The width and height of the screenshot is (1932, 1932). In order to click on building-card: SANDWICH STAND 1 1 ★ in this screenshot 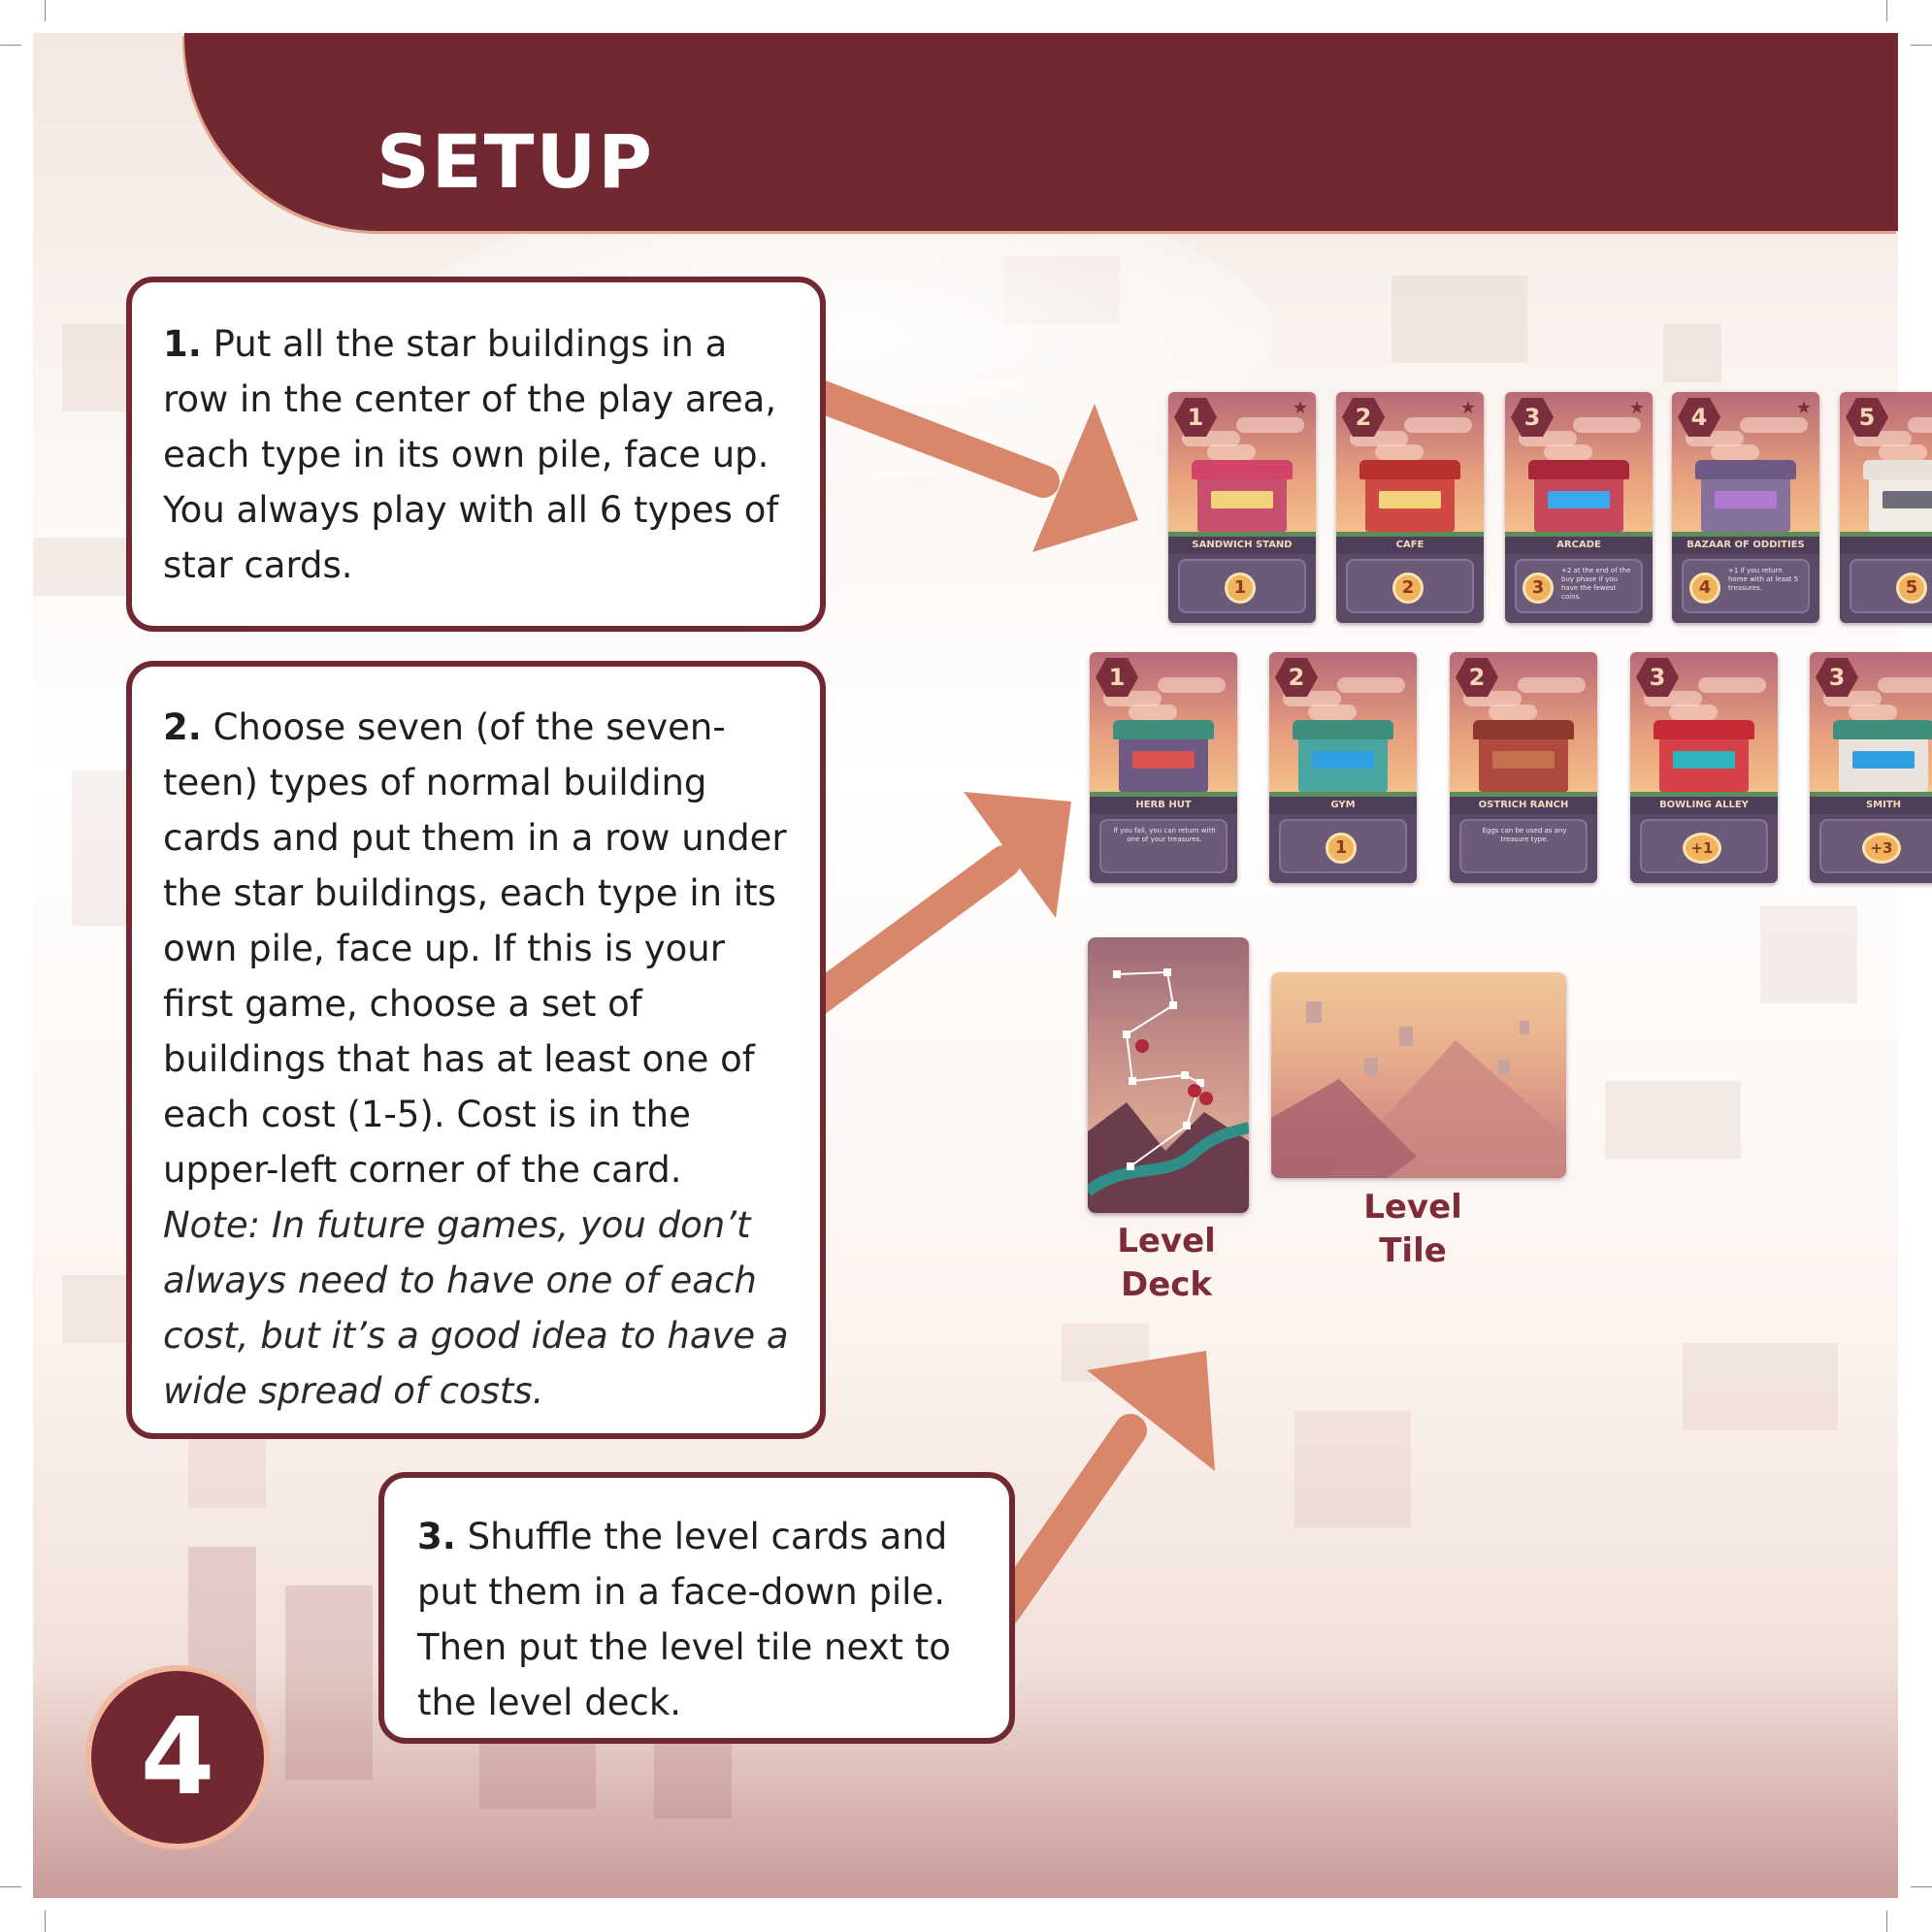, I will do `click(1242, 507)`.